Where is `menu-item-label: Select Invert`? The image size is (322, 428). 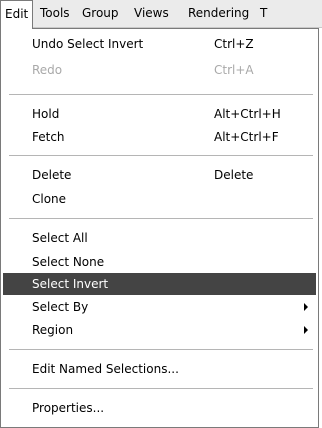 menu-item-label: Select Invert is located at coordinates (70, 284).